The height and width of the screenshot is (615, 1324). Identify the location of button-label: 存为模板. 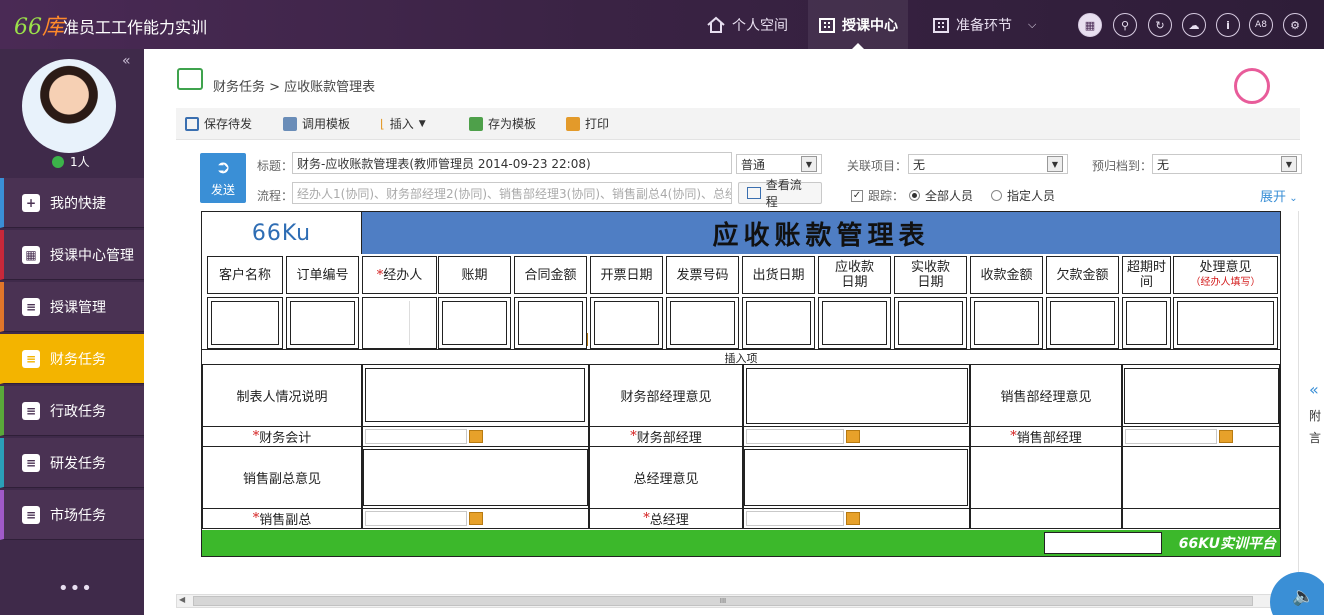
(512, 124).